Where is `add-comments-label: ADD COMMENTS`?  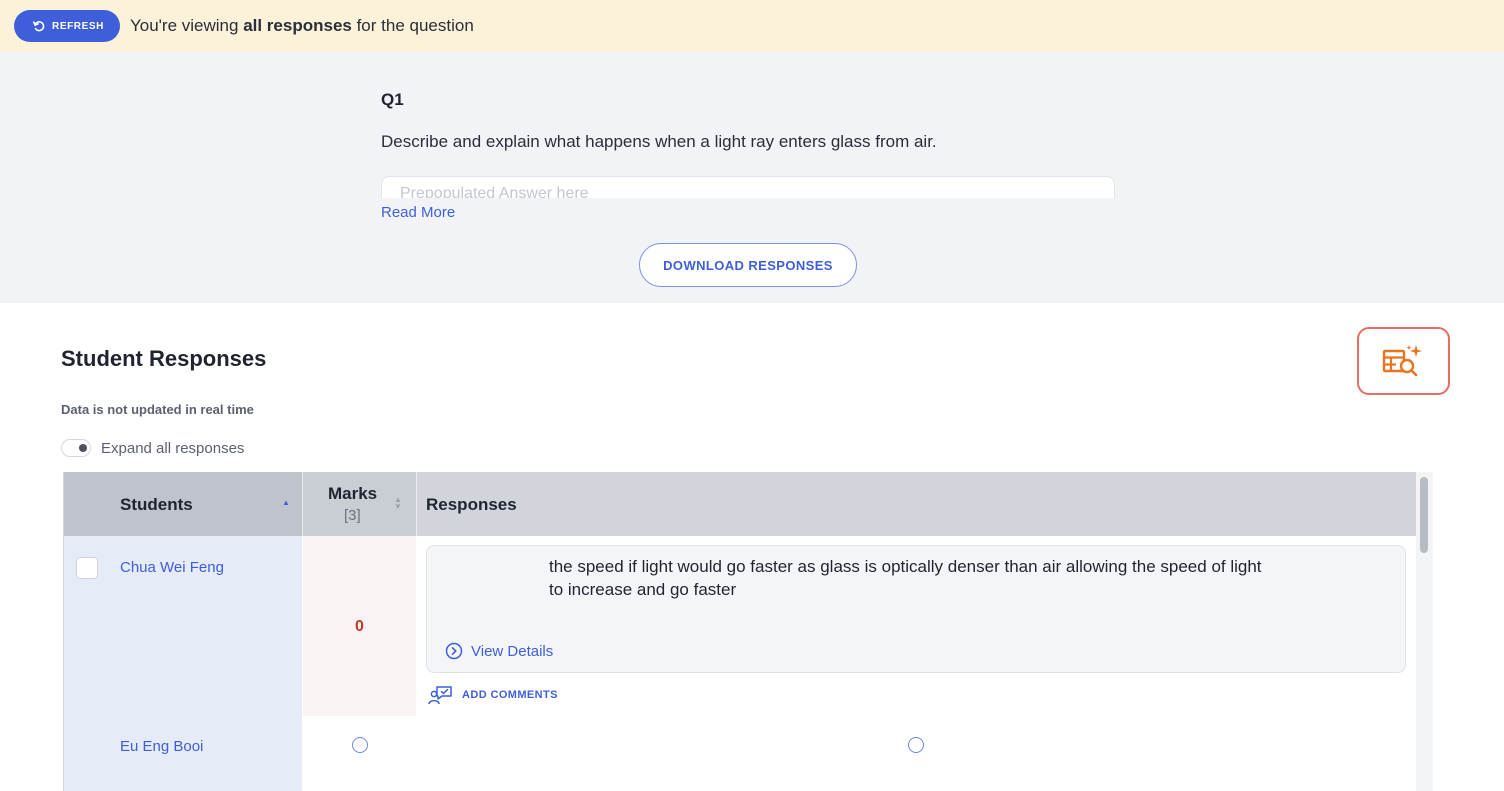 add-comments-label: ADD COMMENTS is located at coordinates (510, 695).